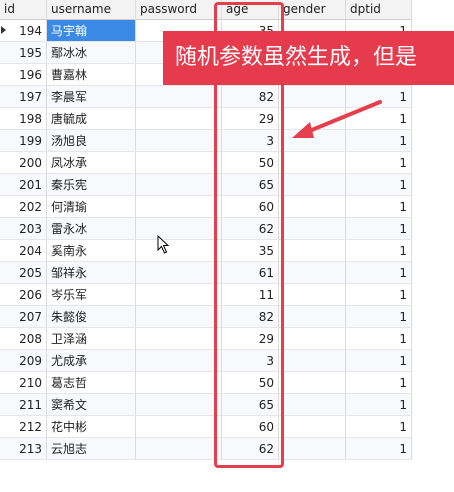 This screenshot has height=492, width=454. What do you see at coordinates (91, 141) in the screenshot?
I see `username-cell: 汤旭良` at bounding box center [91, 141].